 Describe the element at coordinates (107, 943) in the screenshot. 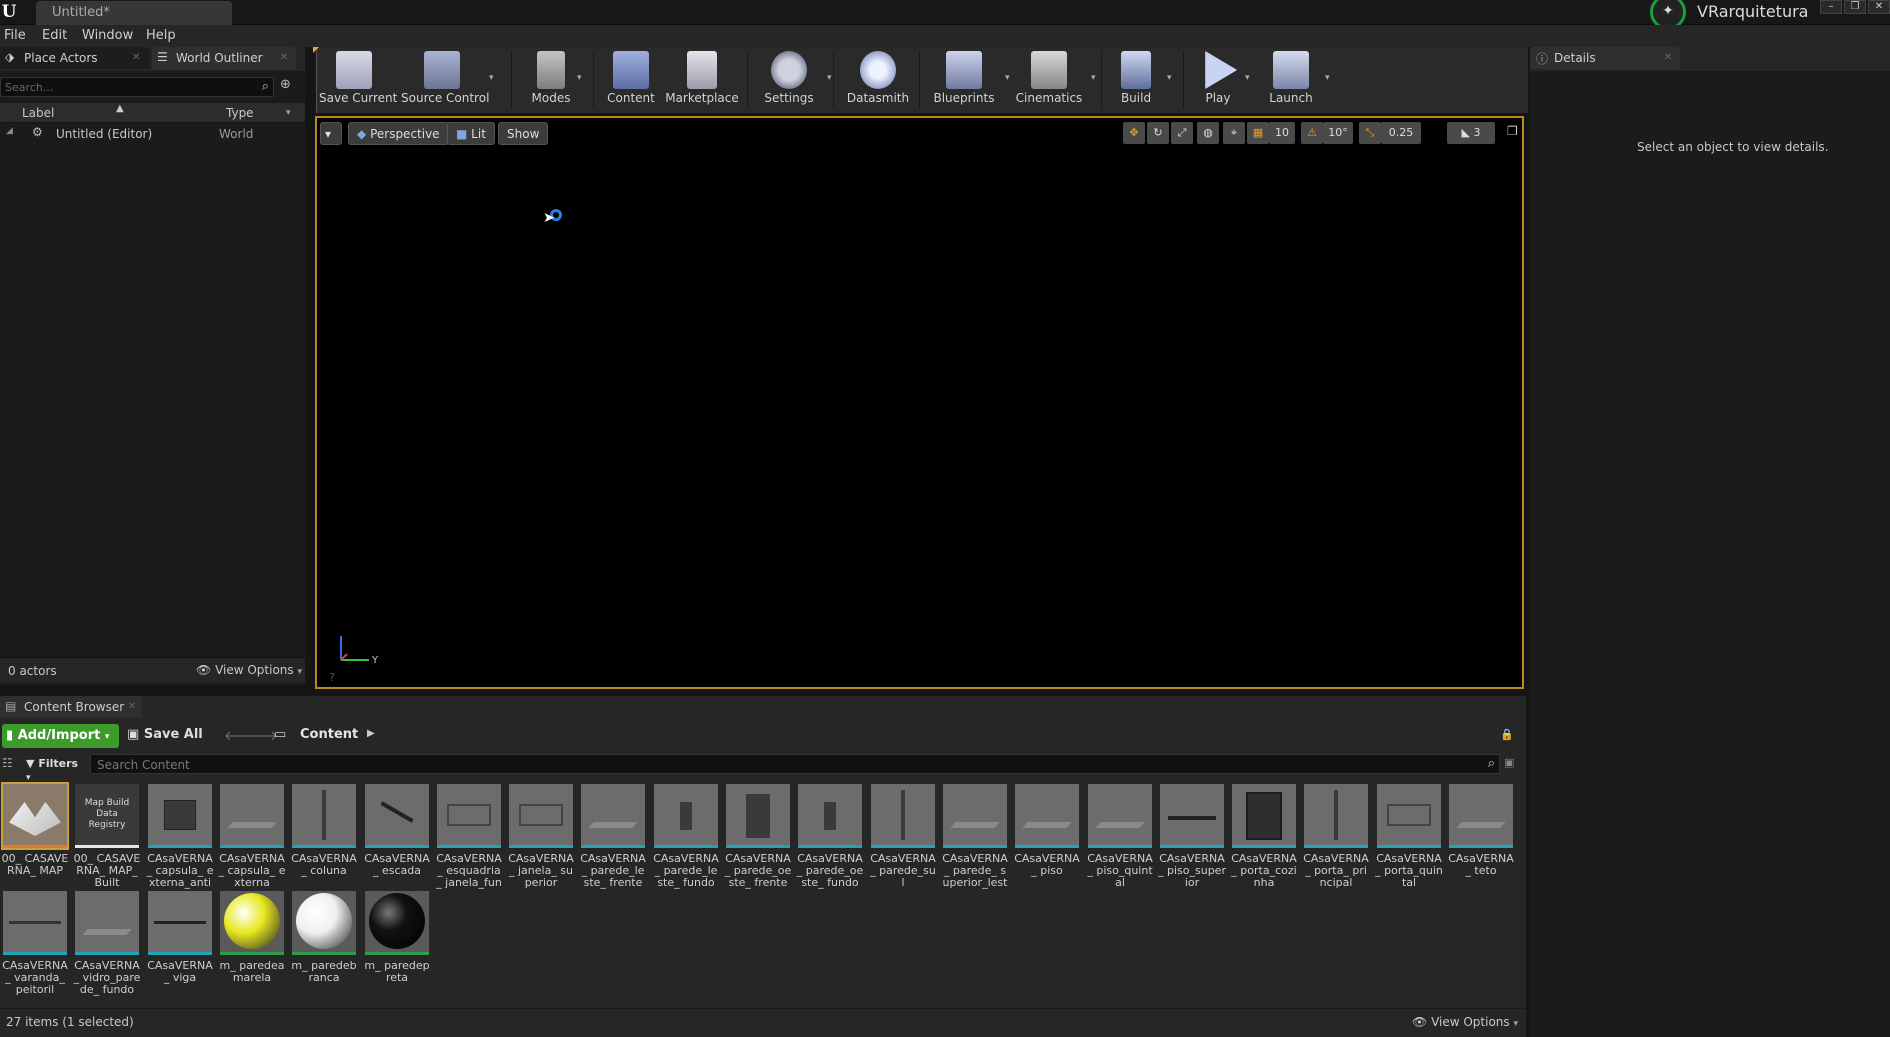

I see `asset-tile: CAsaVERNA_ vidro_parede_ fundo` at that location.